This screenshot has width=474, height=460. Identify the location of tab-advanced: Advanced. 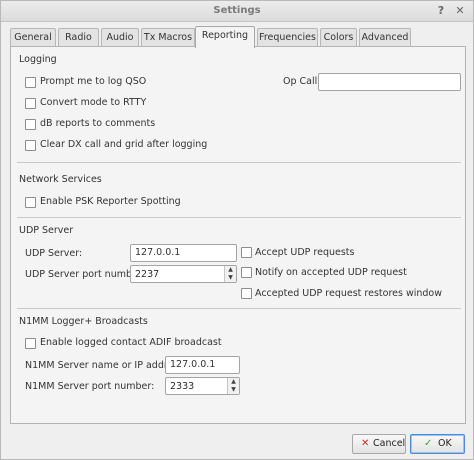
(385, 37).